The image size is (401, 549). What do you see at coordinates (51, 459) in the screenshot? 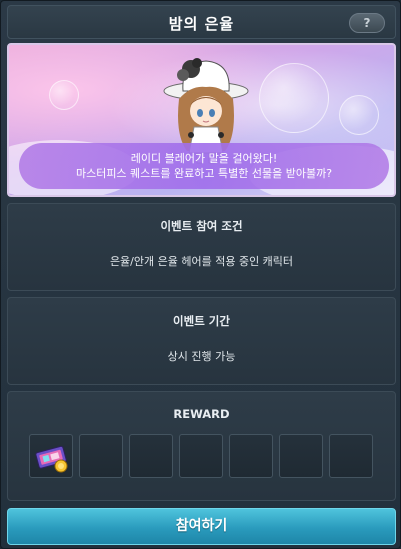
I see `coupon-ticket-icon` at bounding box center [51, 459].